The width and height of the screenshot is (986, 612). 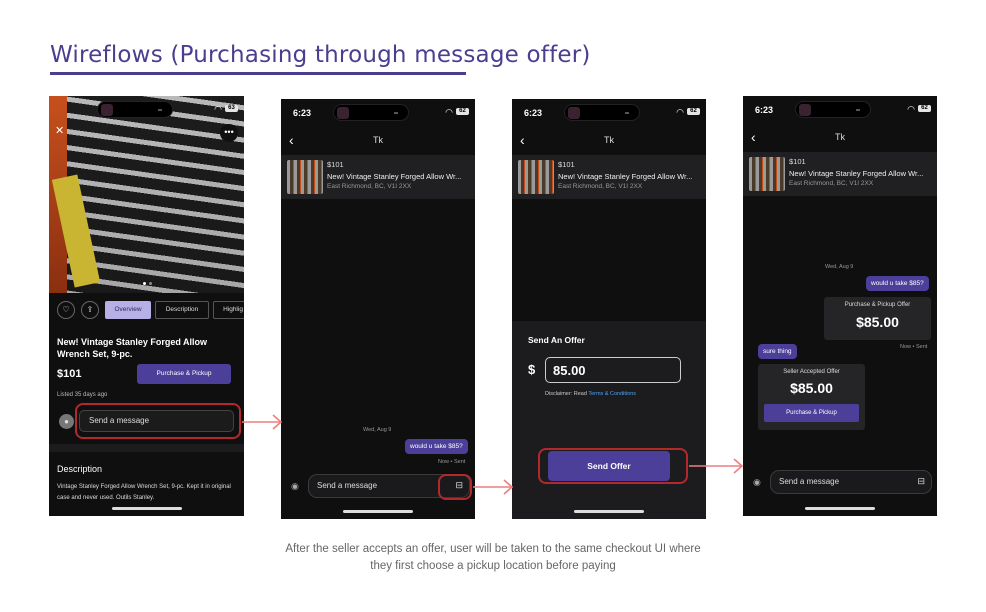 I want to click on section-divider, so click(x=146, y=448).